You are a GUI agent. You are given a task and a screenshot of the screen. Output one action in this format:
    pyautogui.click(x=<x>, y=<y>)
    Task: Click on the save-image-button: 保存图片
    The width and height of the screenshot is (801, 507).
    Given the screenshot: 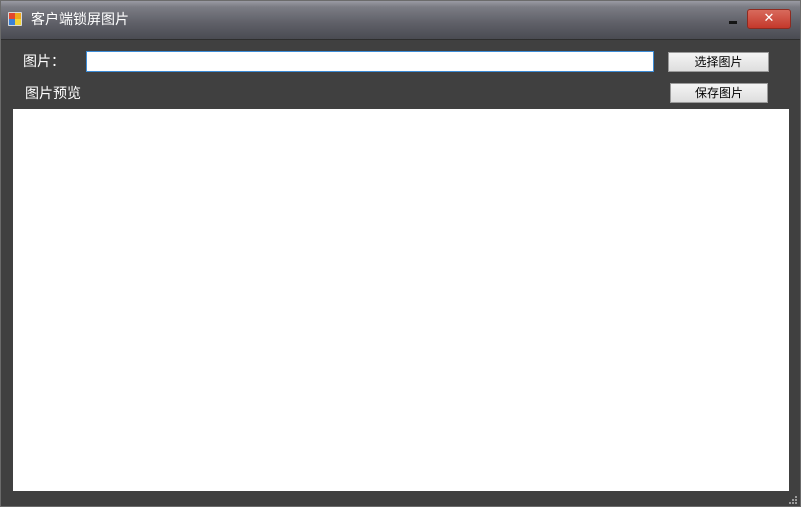 What is the action you would take?
    pyautogui.click(x=719, y=93)
    